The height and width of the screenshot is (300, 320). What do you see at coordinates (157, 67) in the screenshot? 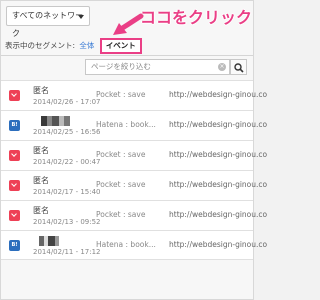
I see `search-input: ページを絞り込む ×` at bounding box center [157, 67].